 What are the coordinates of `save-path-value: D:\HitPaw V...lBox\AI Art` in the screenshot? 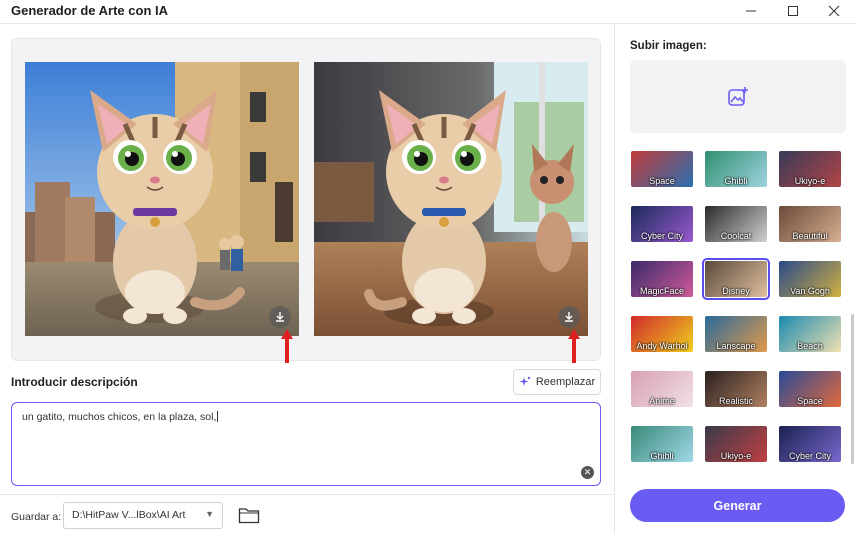 It's located at (129, 515).